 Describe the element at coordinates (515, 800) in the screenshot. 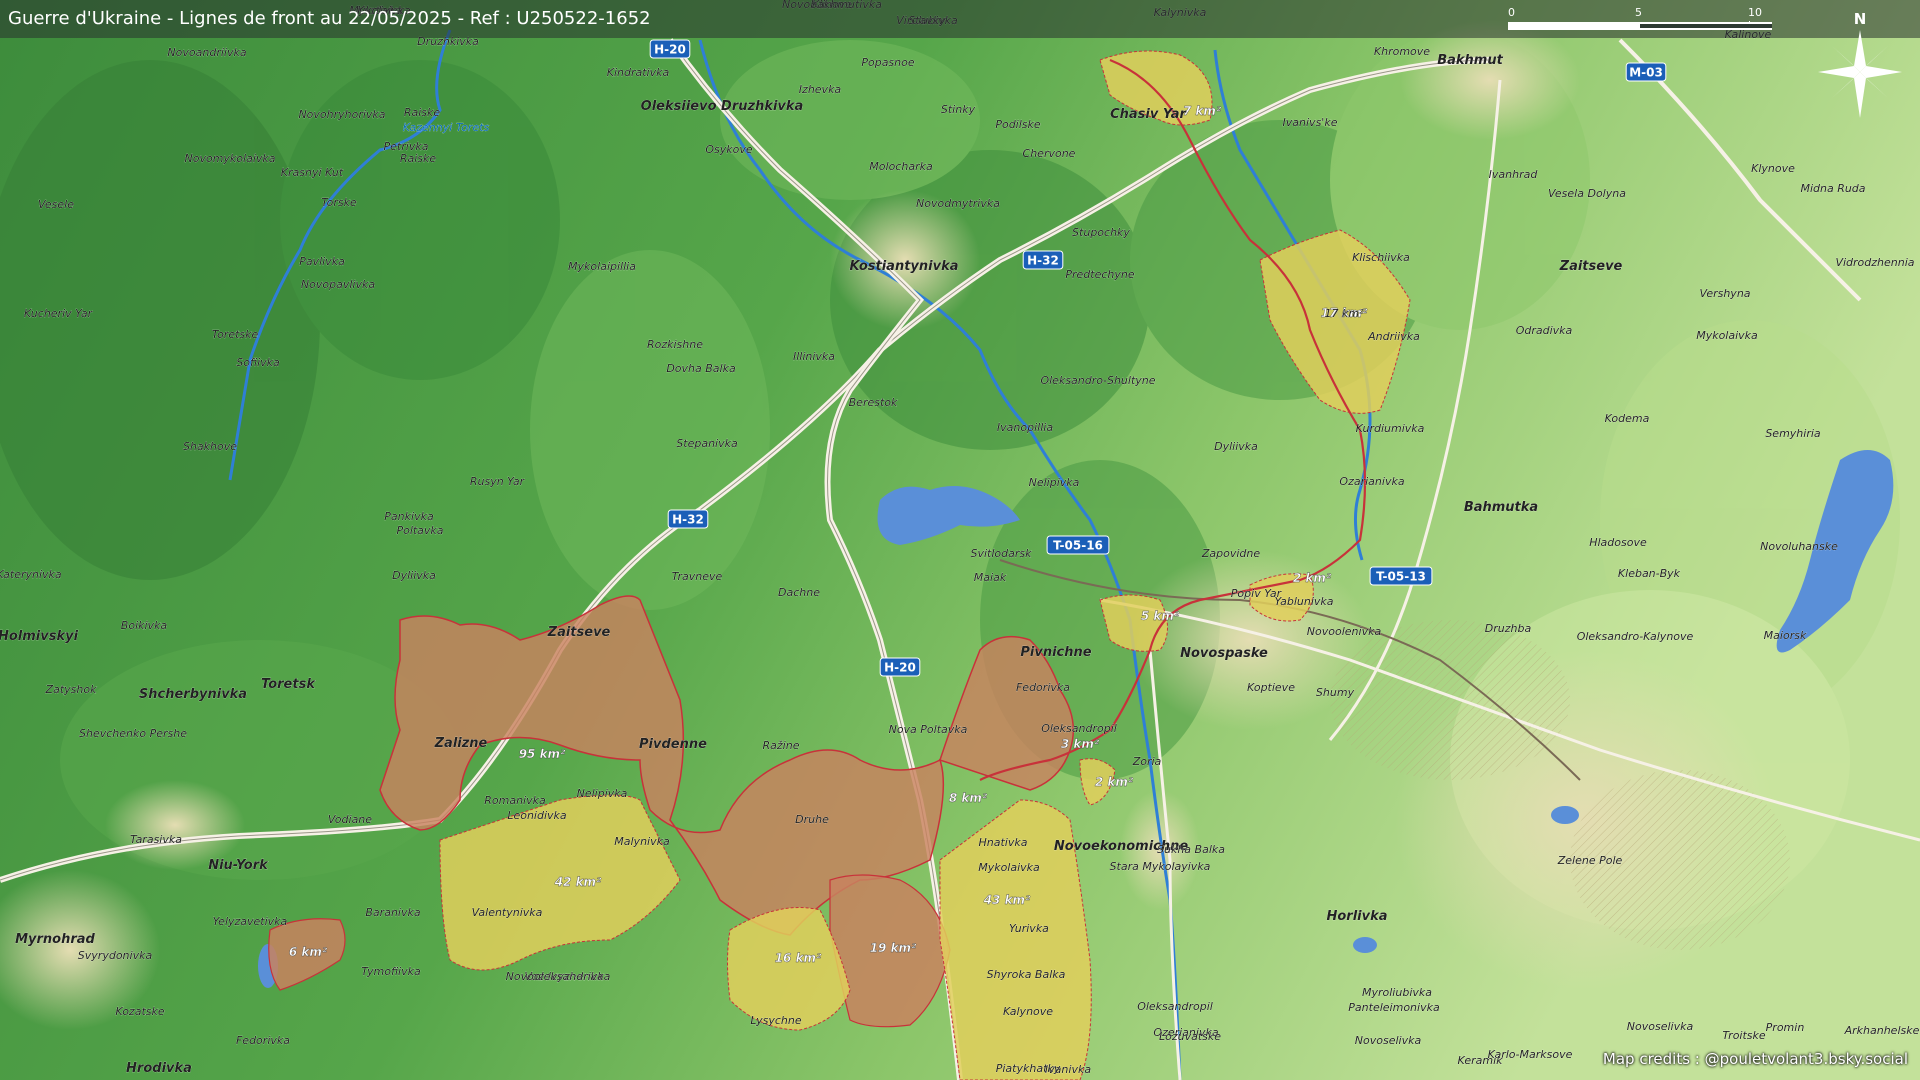

I see `place-label: Romanivka` at that location.